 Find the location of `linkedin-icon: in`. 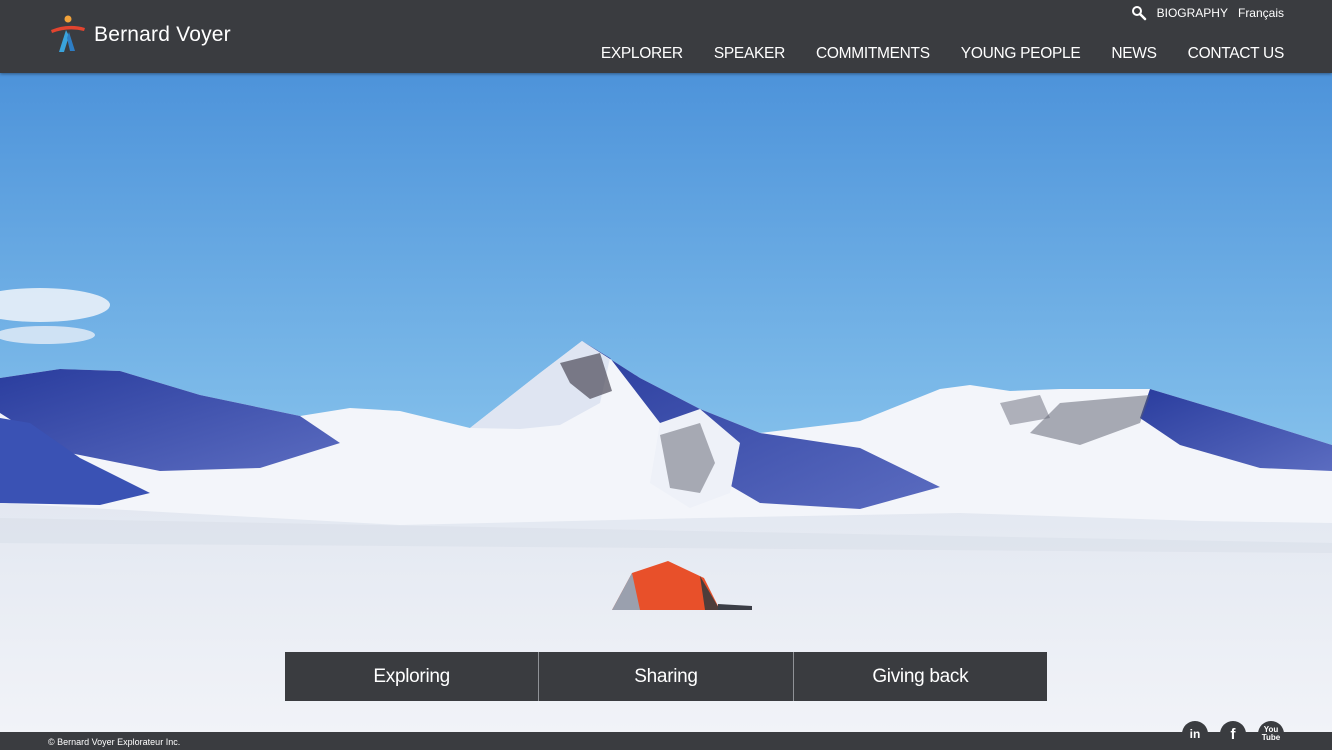

linkedin-icon: in is located at coordinates (1195, 734).